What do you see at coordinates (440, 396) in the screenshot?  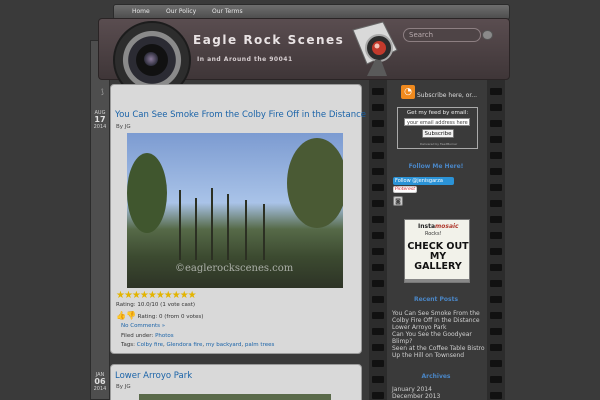 I see `archive-link: December 2013` at bounding box center [440, 396].